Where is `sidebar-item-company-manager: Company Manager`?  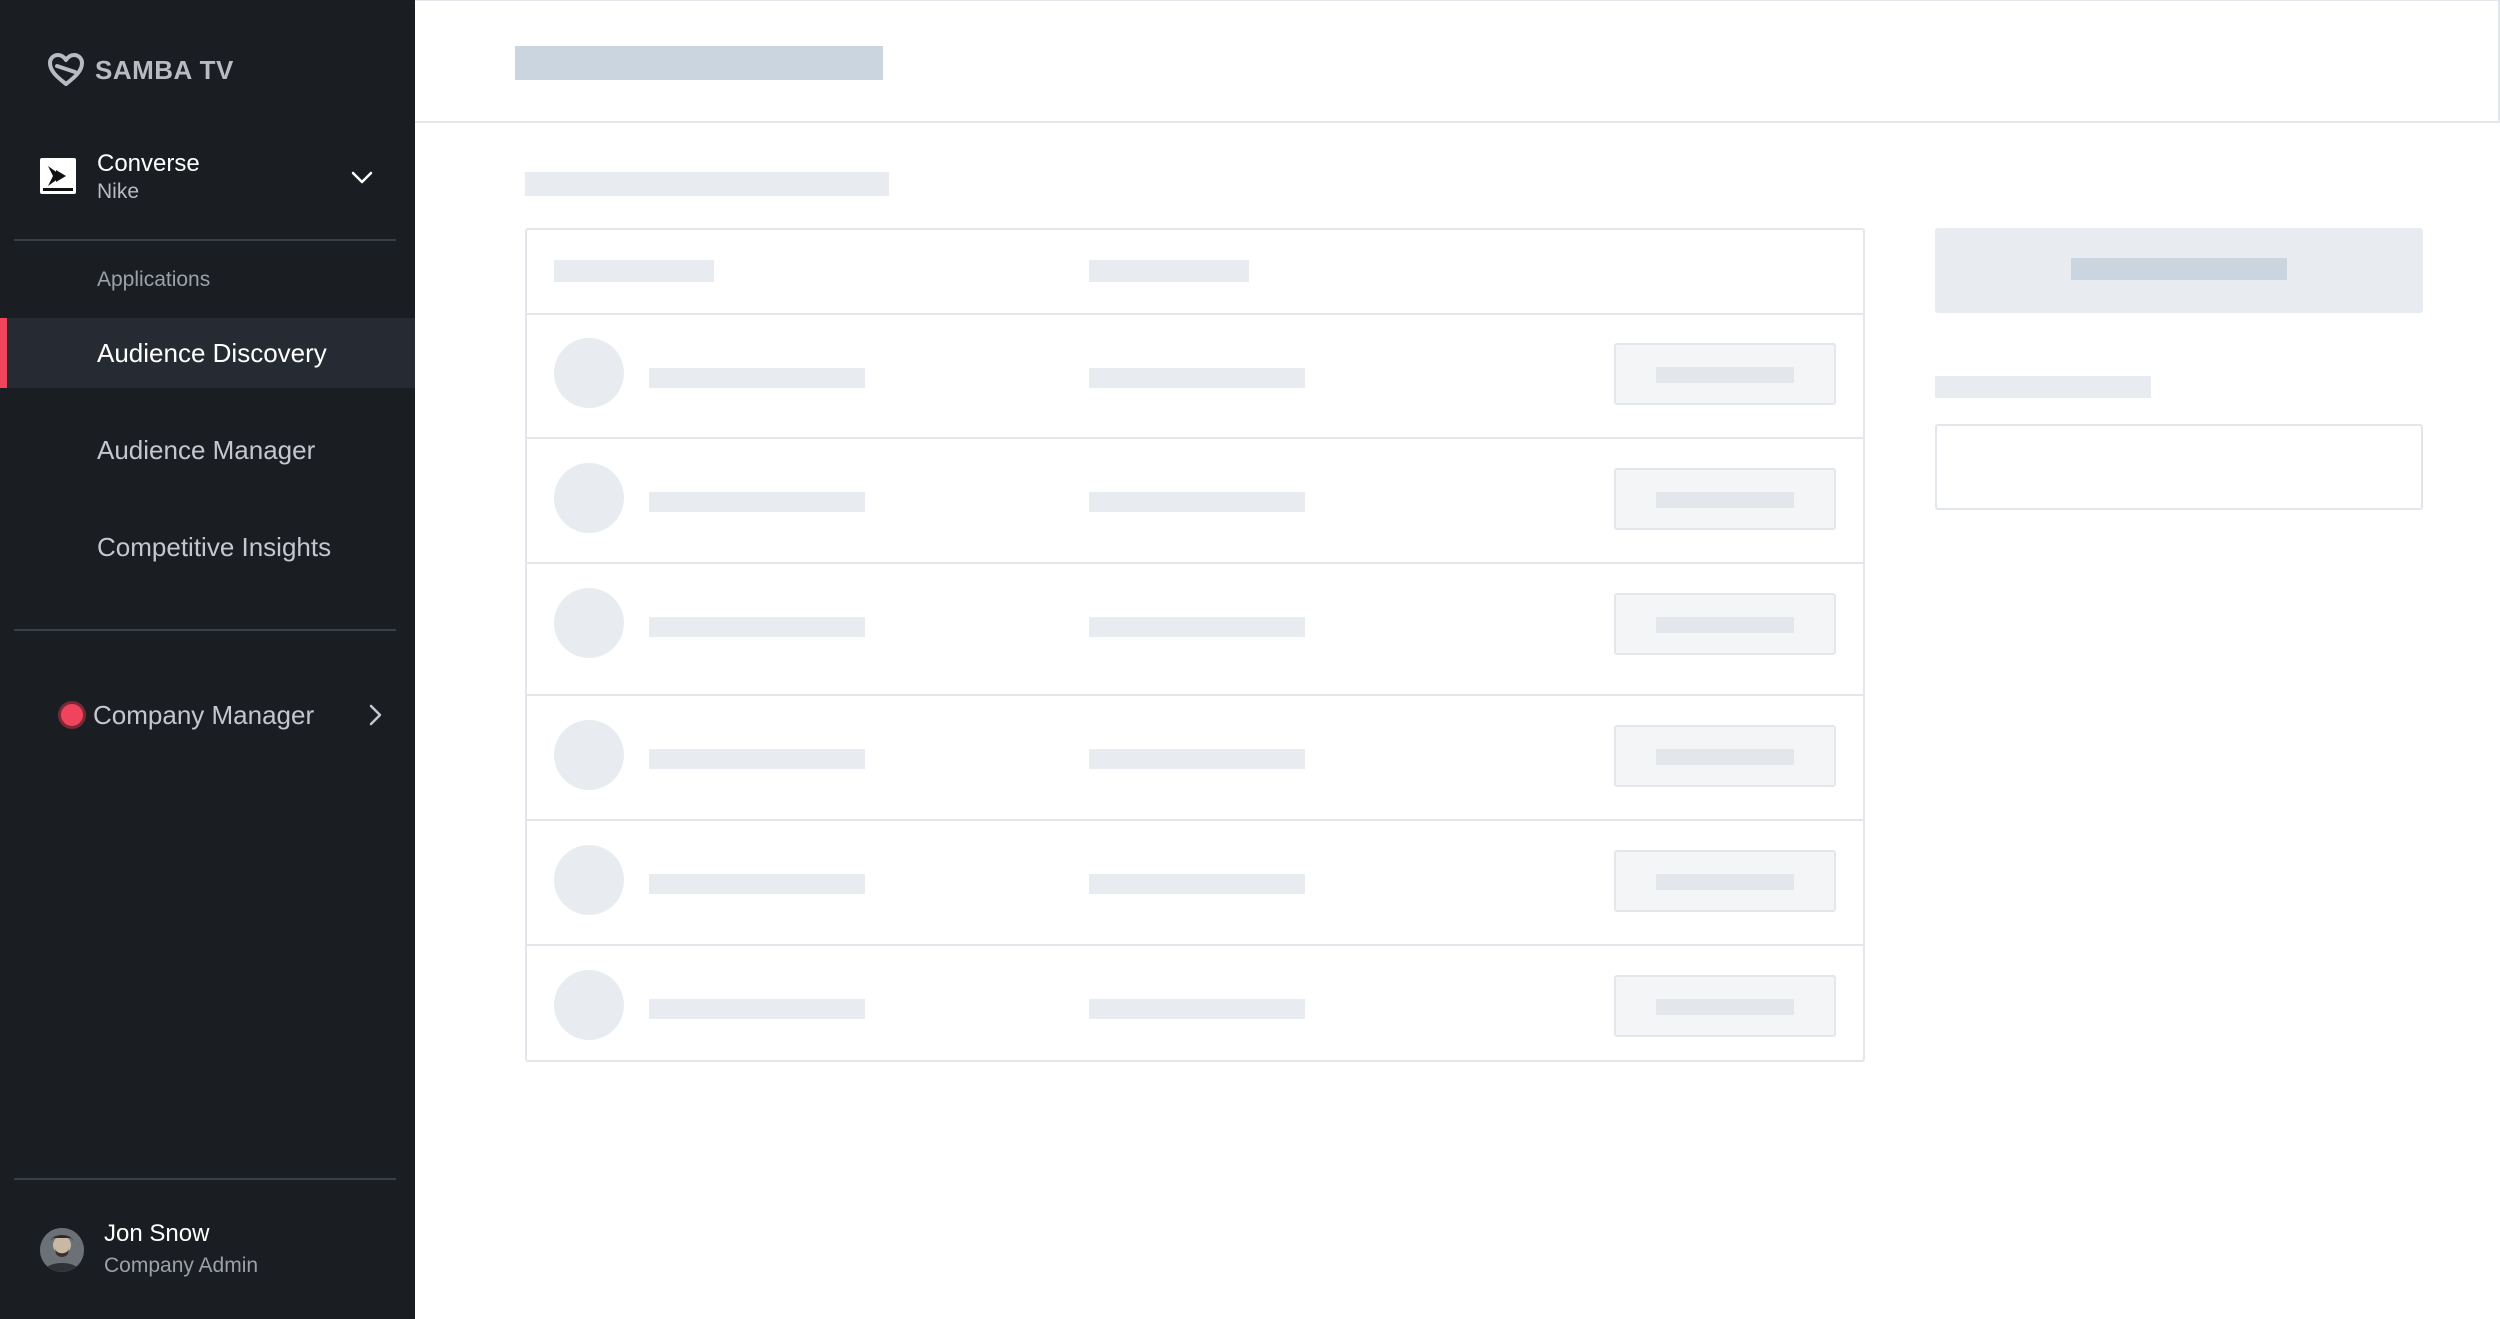 sidebar-item-company-manager: Company Manager is located at coordinates (223, 715).